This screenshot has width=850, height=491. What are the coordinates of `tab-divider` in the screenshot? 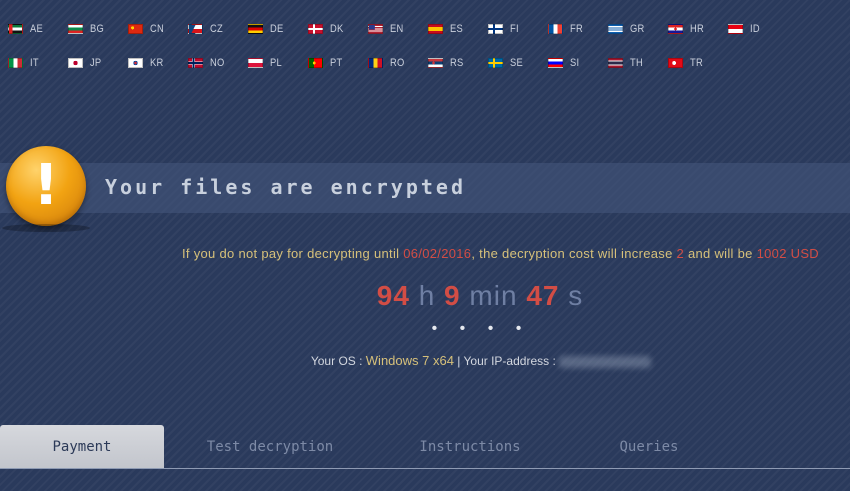 It's located at (425, 468).